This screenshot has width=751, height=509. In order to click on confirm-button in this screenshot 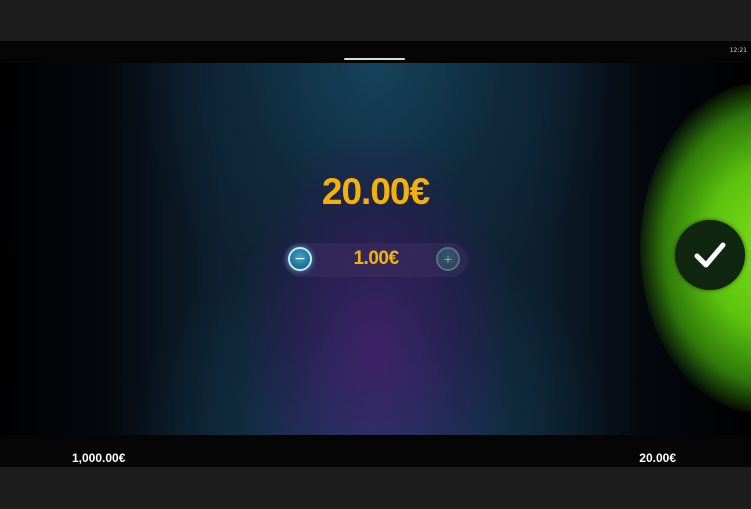, I will do `click(710, 255)`.